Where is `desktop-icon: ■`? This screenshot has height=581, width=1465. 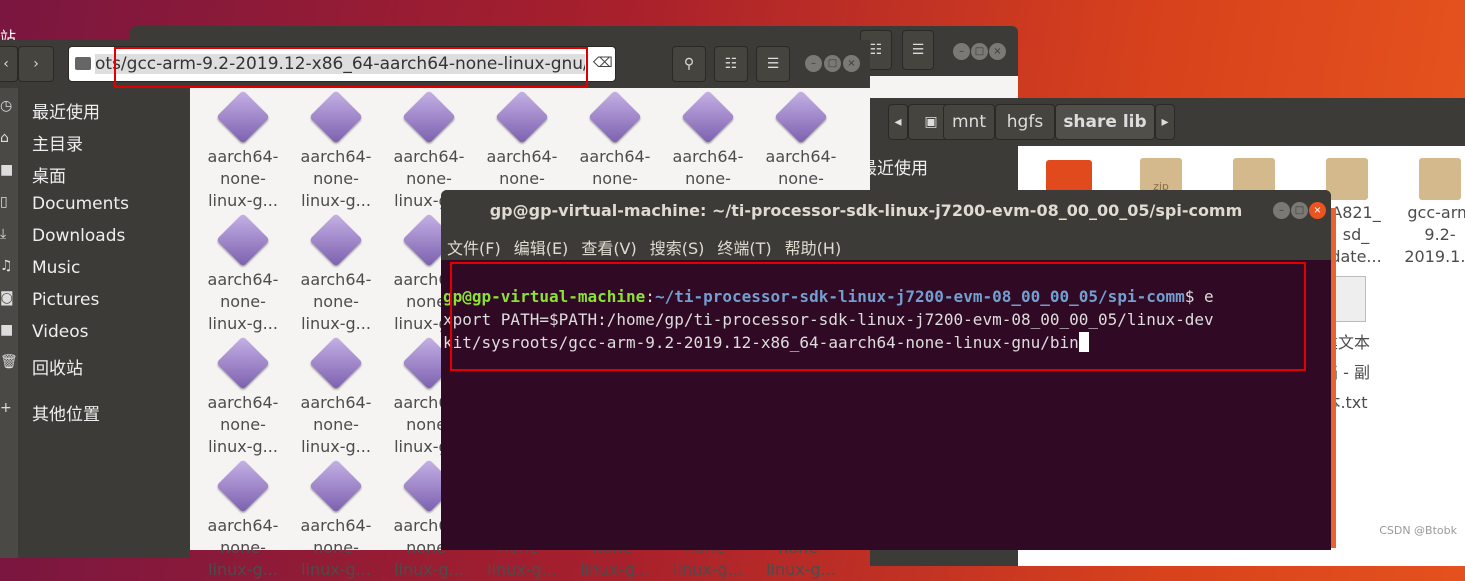 desktop-icon: ■ is located at coordinates (7, 170).